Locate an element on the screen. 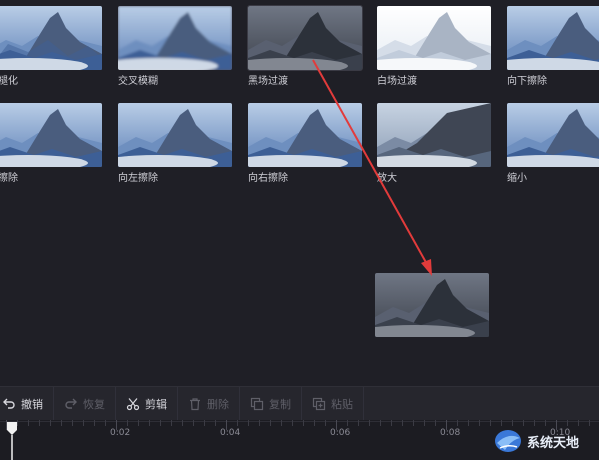 The width and height of the screenshot is (599, 460). drag-preview-thumbnail is located at coordinates (432, 305).